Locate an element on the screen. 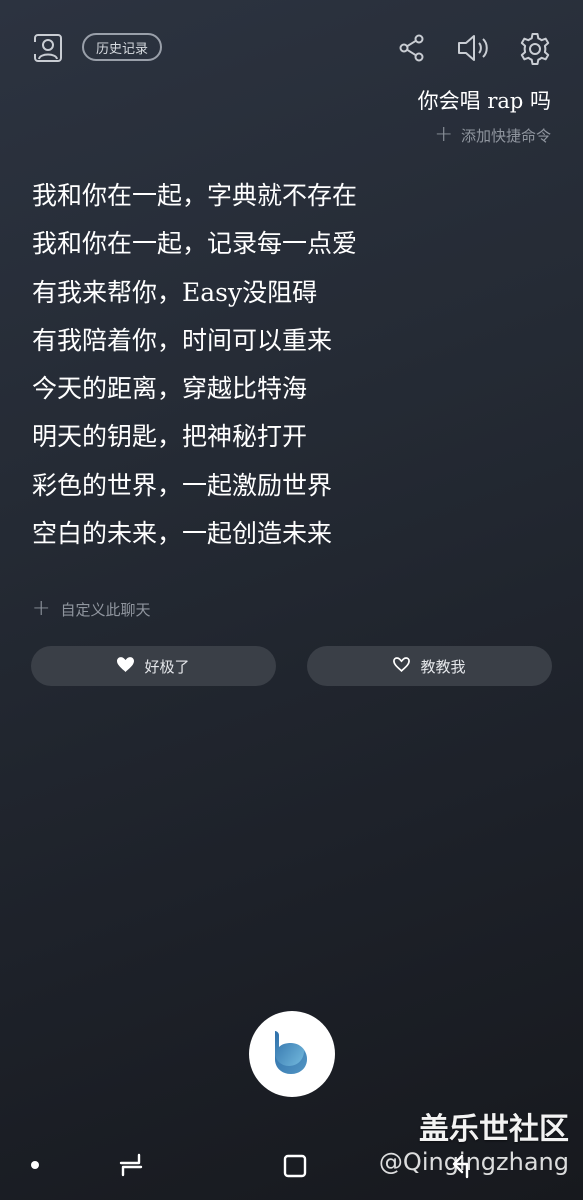  gear-icon is located at coordinates (535, 49).